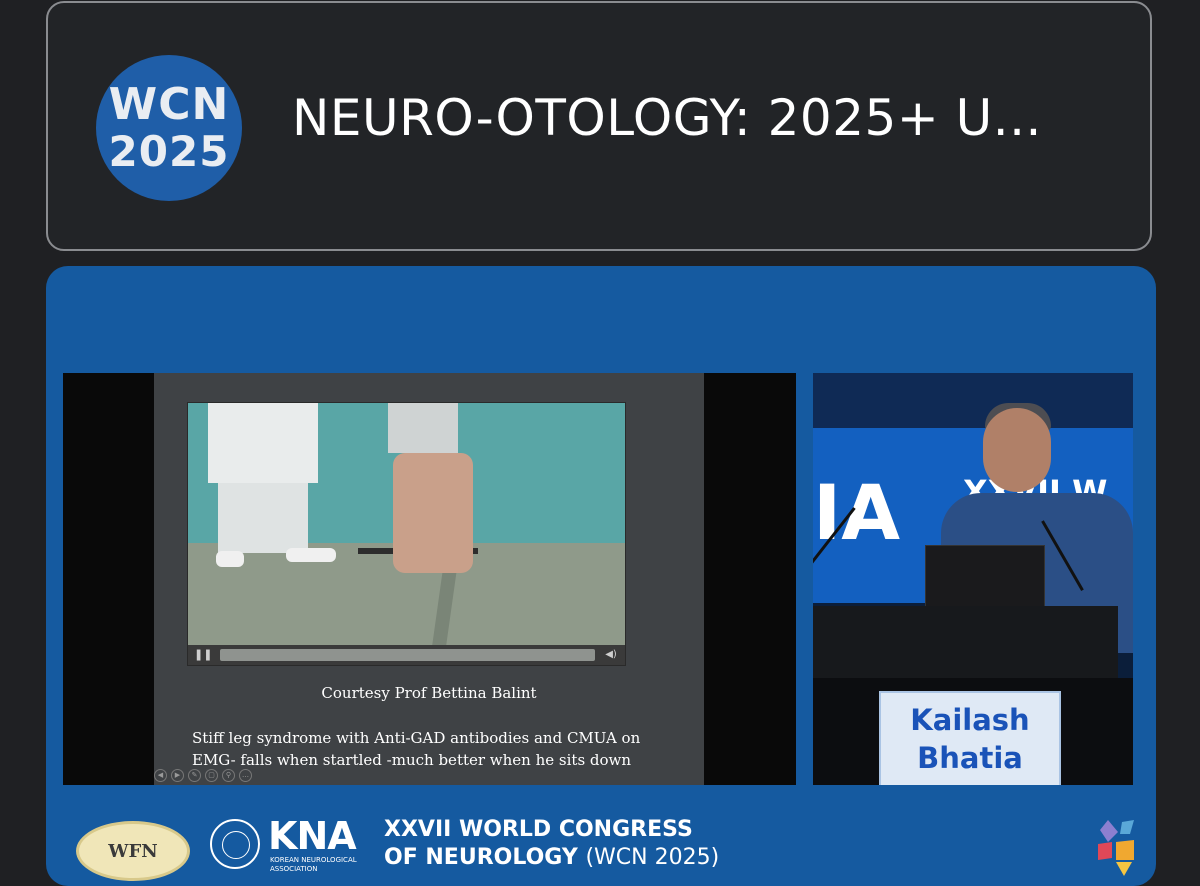  I want to click on kna-subtitle: KOREAN NEUROLOGICAL ASSOCIATION, so click(313, 864).